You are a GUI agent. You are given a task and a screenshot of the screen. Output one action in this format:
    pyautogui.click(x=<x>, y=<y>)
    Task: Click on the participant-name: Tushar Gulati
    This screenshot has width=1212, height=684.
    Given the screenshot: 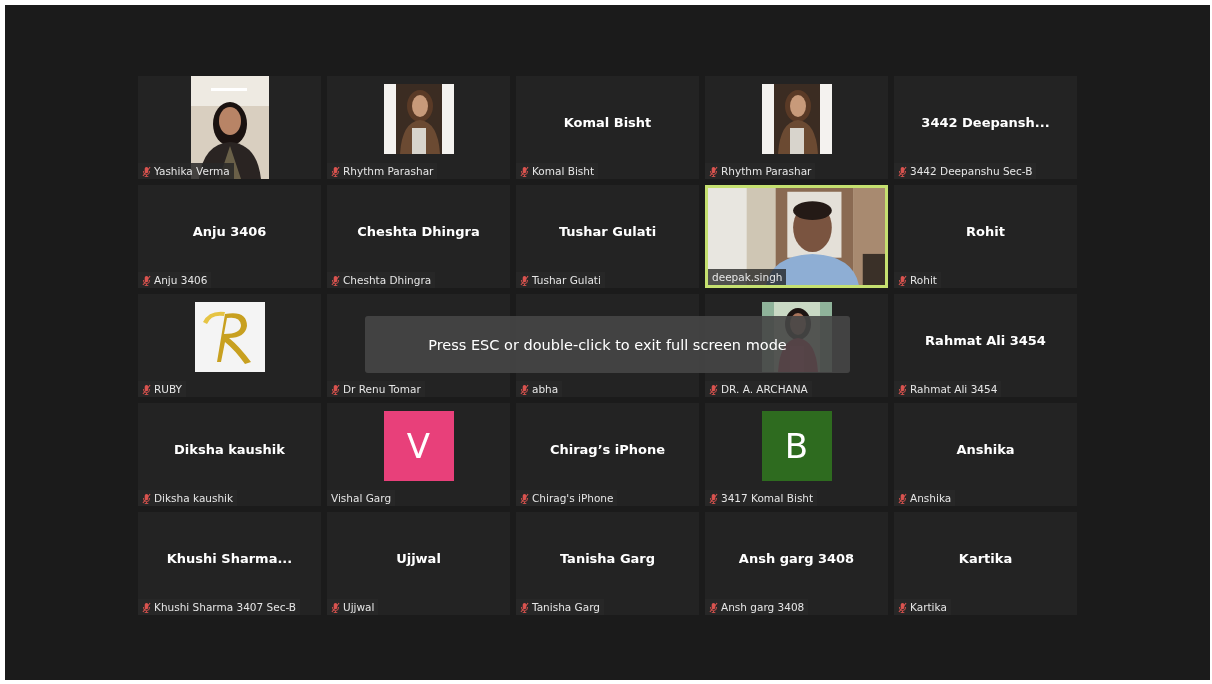 What is the action you would take?
    pyautogui.click(x=607, y=231)
    